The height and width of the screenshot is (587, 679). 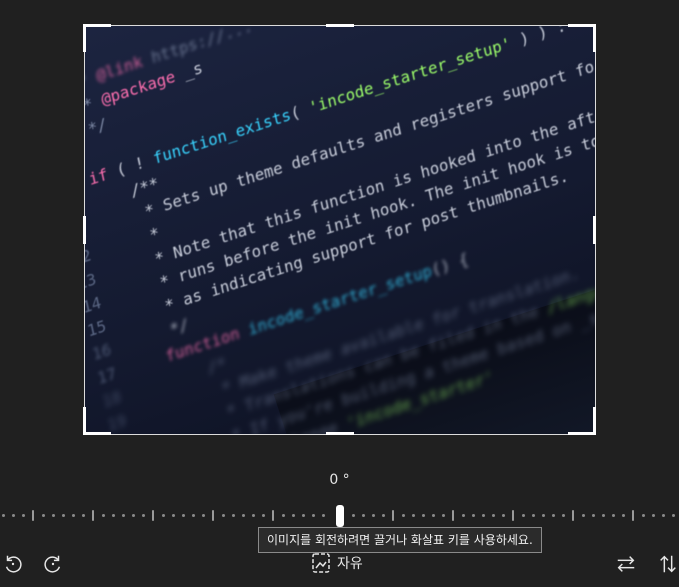 What do you see at coordinates (340, 516) in the screenshot?
I see `rotation-slider-knob` at bounding box center [340, 516].